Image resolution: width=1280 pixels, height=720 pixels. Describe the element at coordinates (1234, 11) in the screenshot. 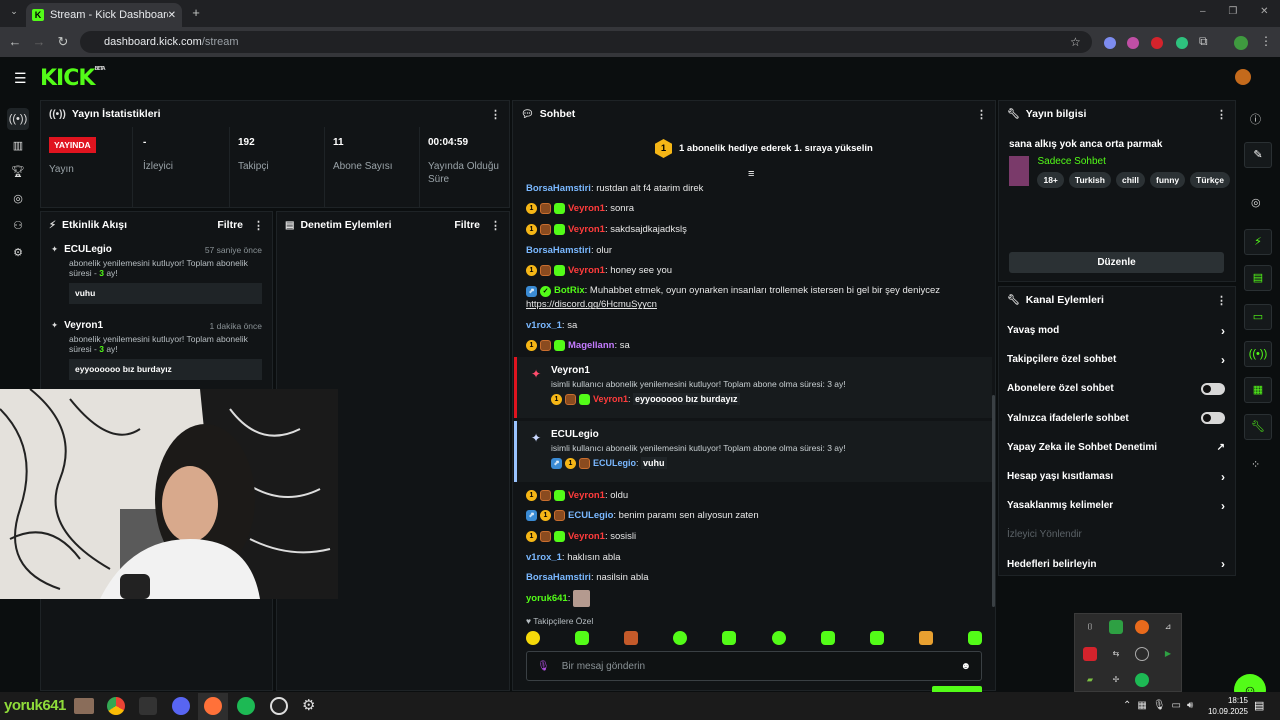

I see `window-controls: – ❐ ✕` at that location.